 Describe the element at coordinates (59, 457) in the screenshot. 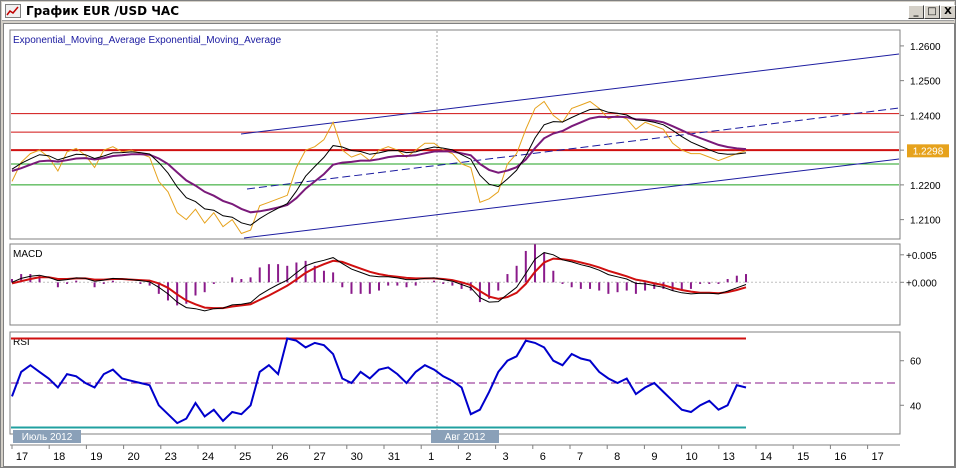

I see `x-tick-label: 18` at that location.